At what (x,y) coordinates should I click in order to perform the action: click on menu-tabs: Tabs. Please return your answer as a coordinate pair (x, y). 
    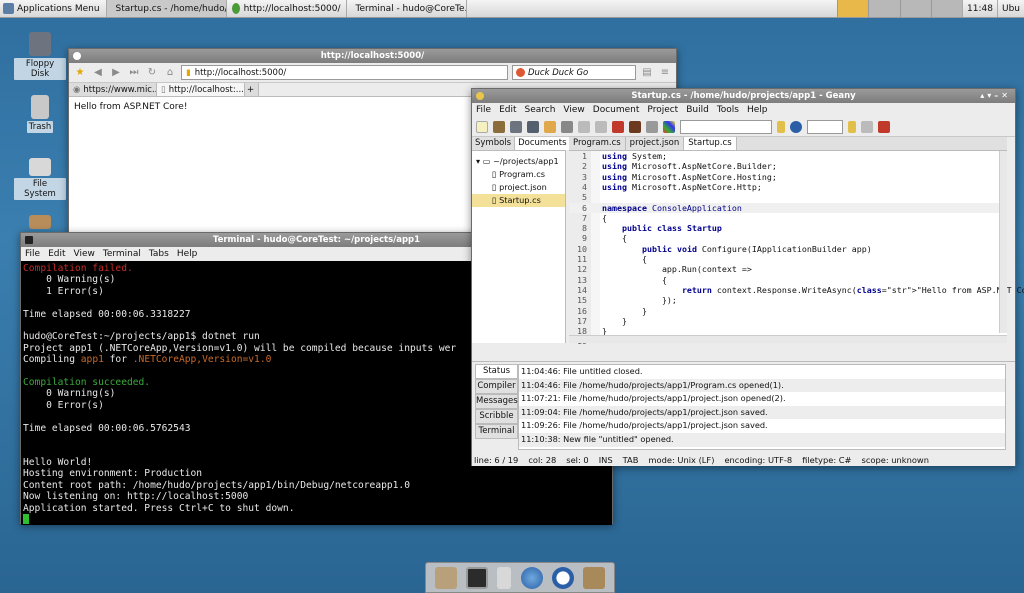
    Looking at the image, I should click on (159, 254).